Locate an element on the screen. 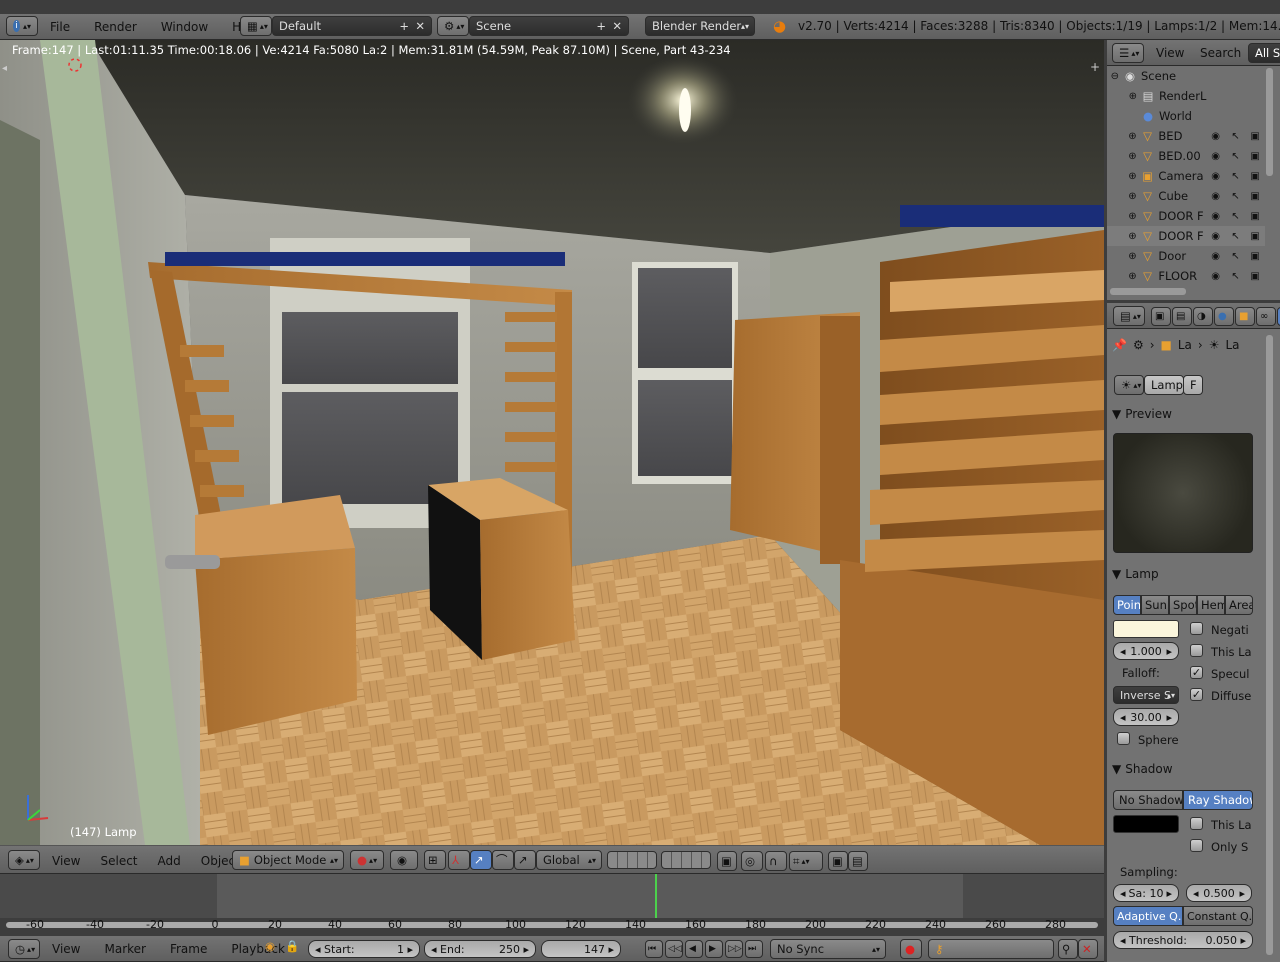  object-mode-select: ■ Object Mode ▴▾ is located at coordinates (288, 860).